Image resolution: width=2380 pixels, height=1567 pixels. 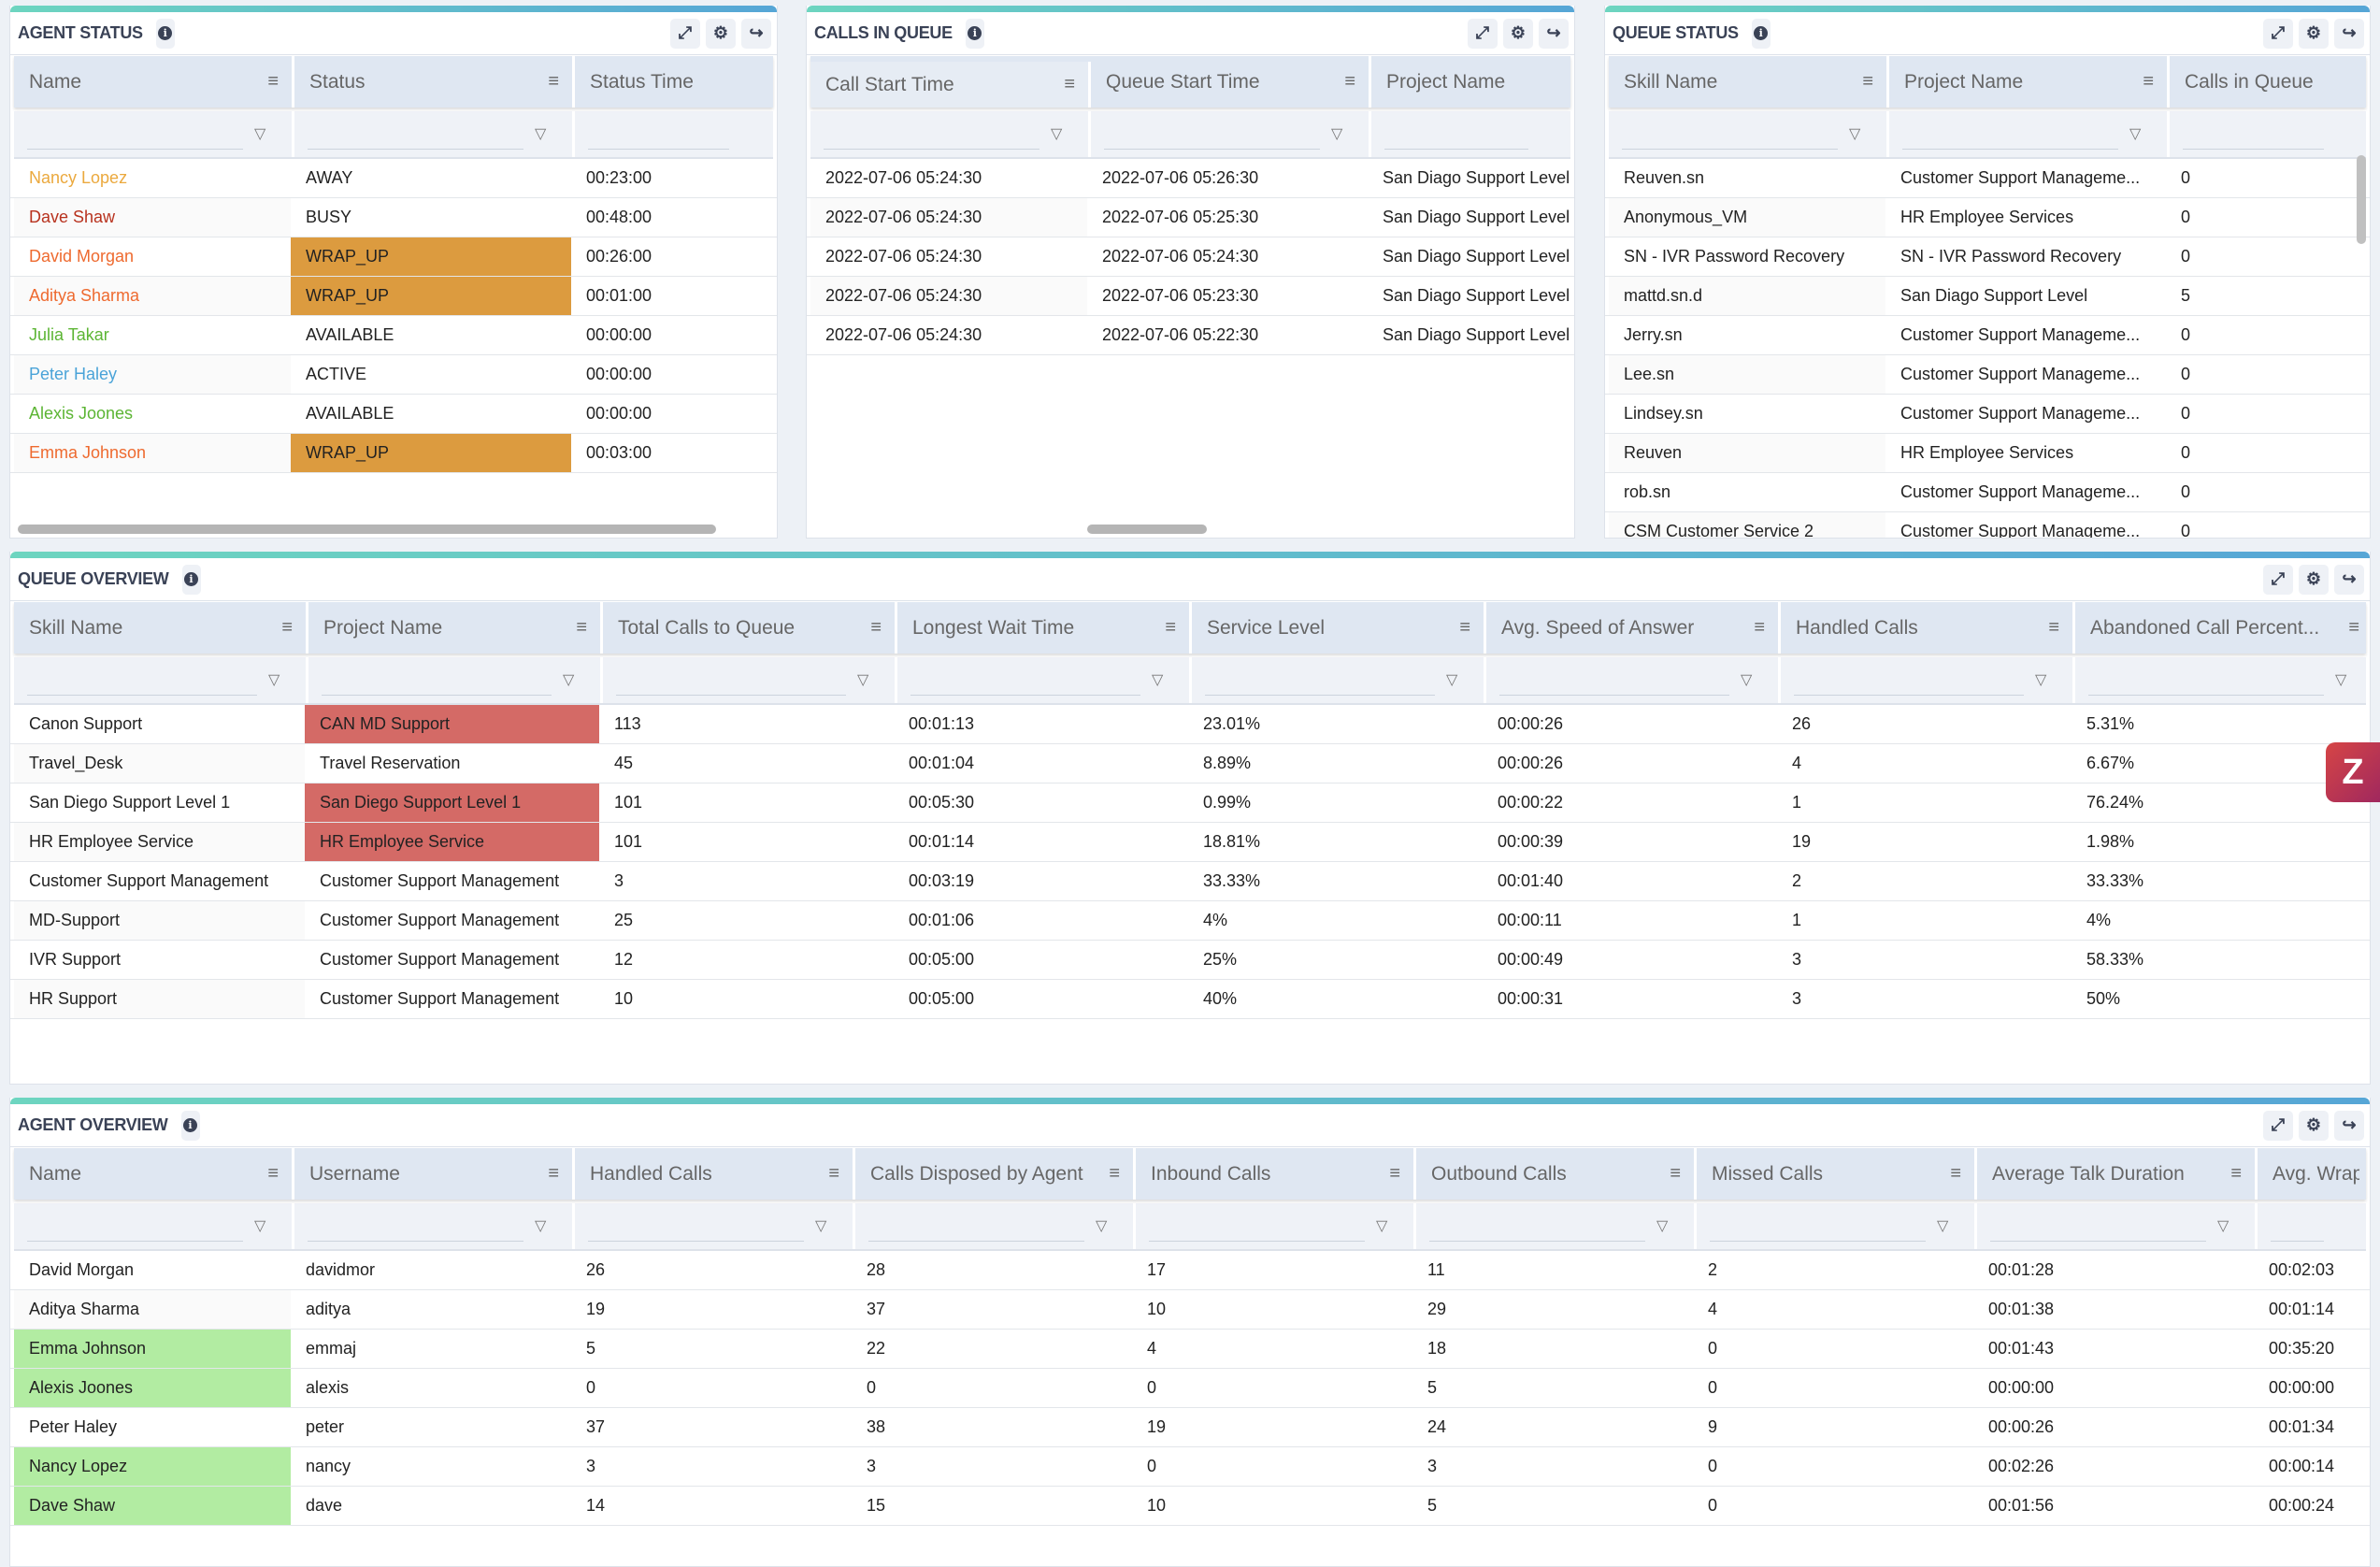 What do you see at coordinates (1987, 296) in the screenshot?
I see `table-row: mattd.sn.d San Diago Support Level 5` at bounding box center [1987, 296].